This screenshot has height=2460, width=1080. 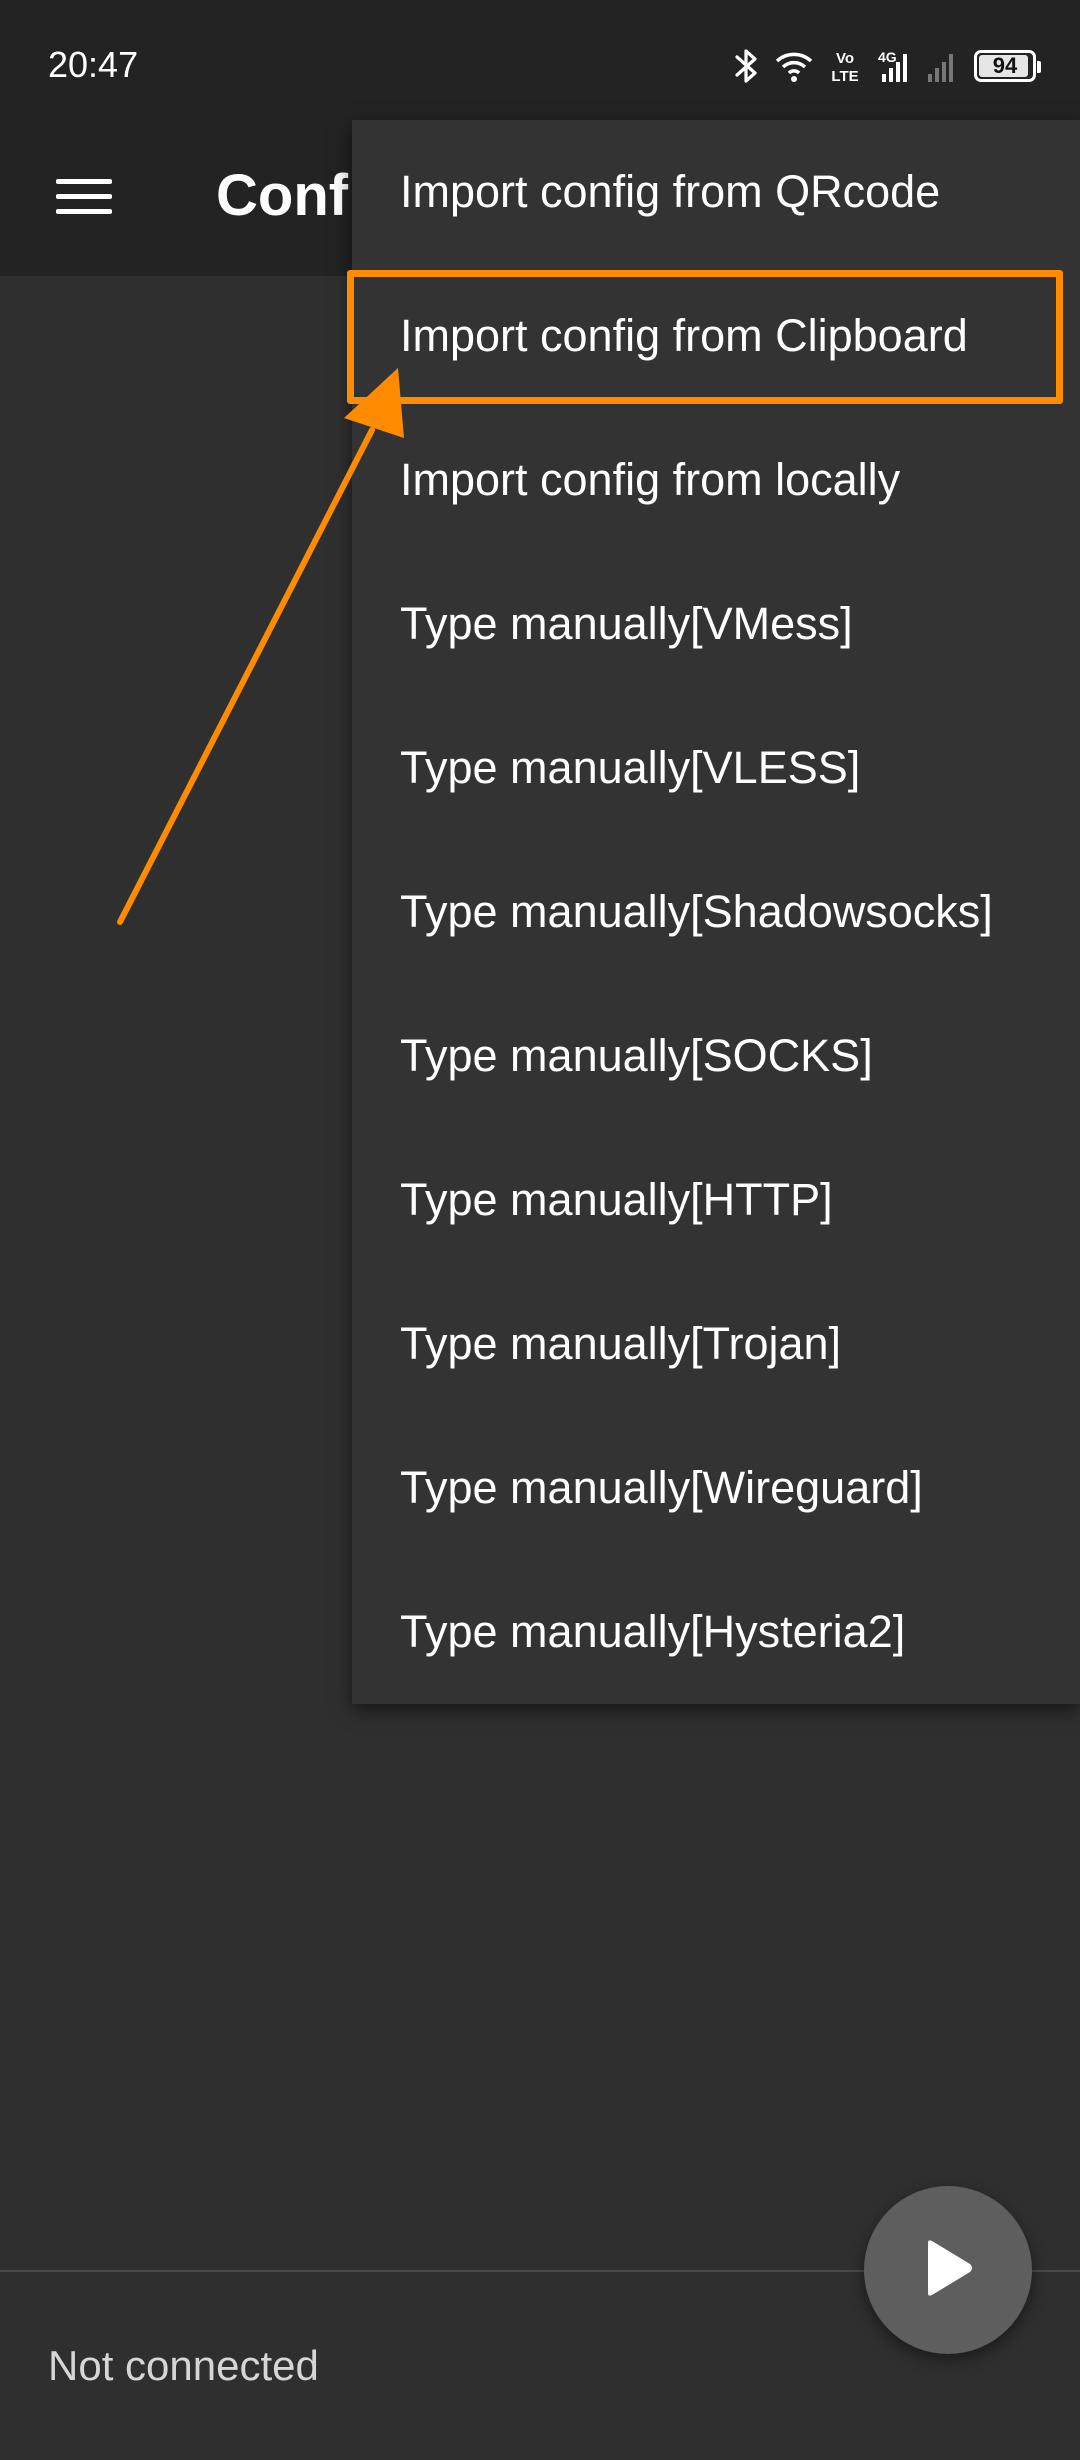 I want to click on connection-status: Not connected, so click(x=183, y=2365).